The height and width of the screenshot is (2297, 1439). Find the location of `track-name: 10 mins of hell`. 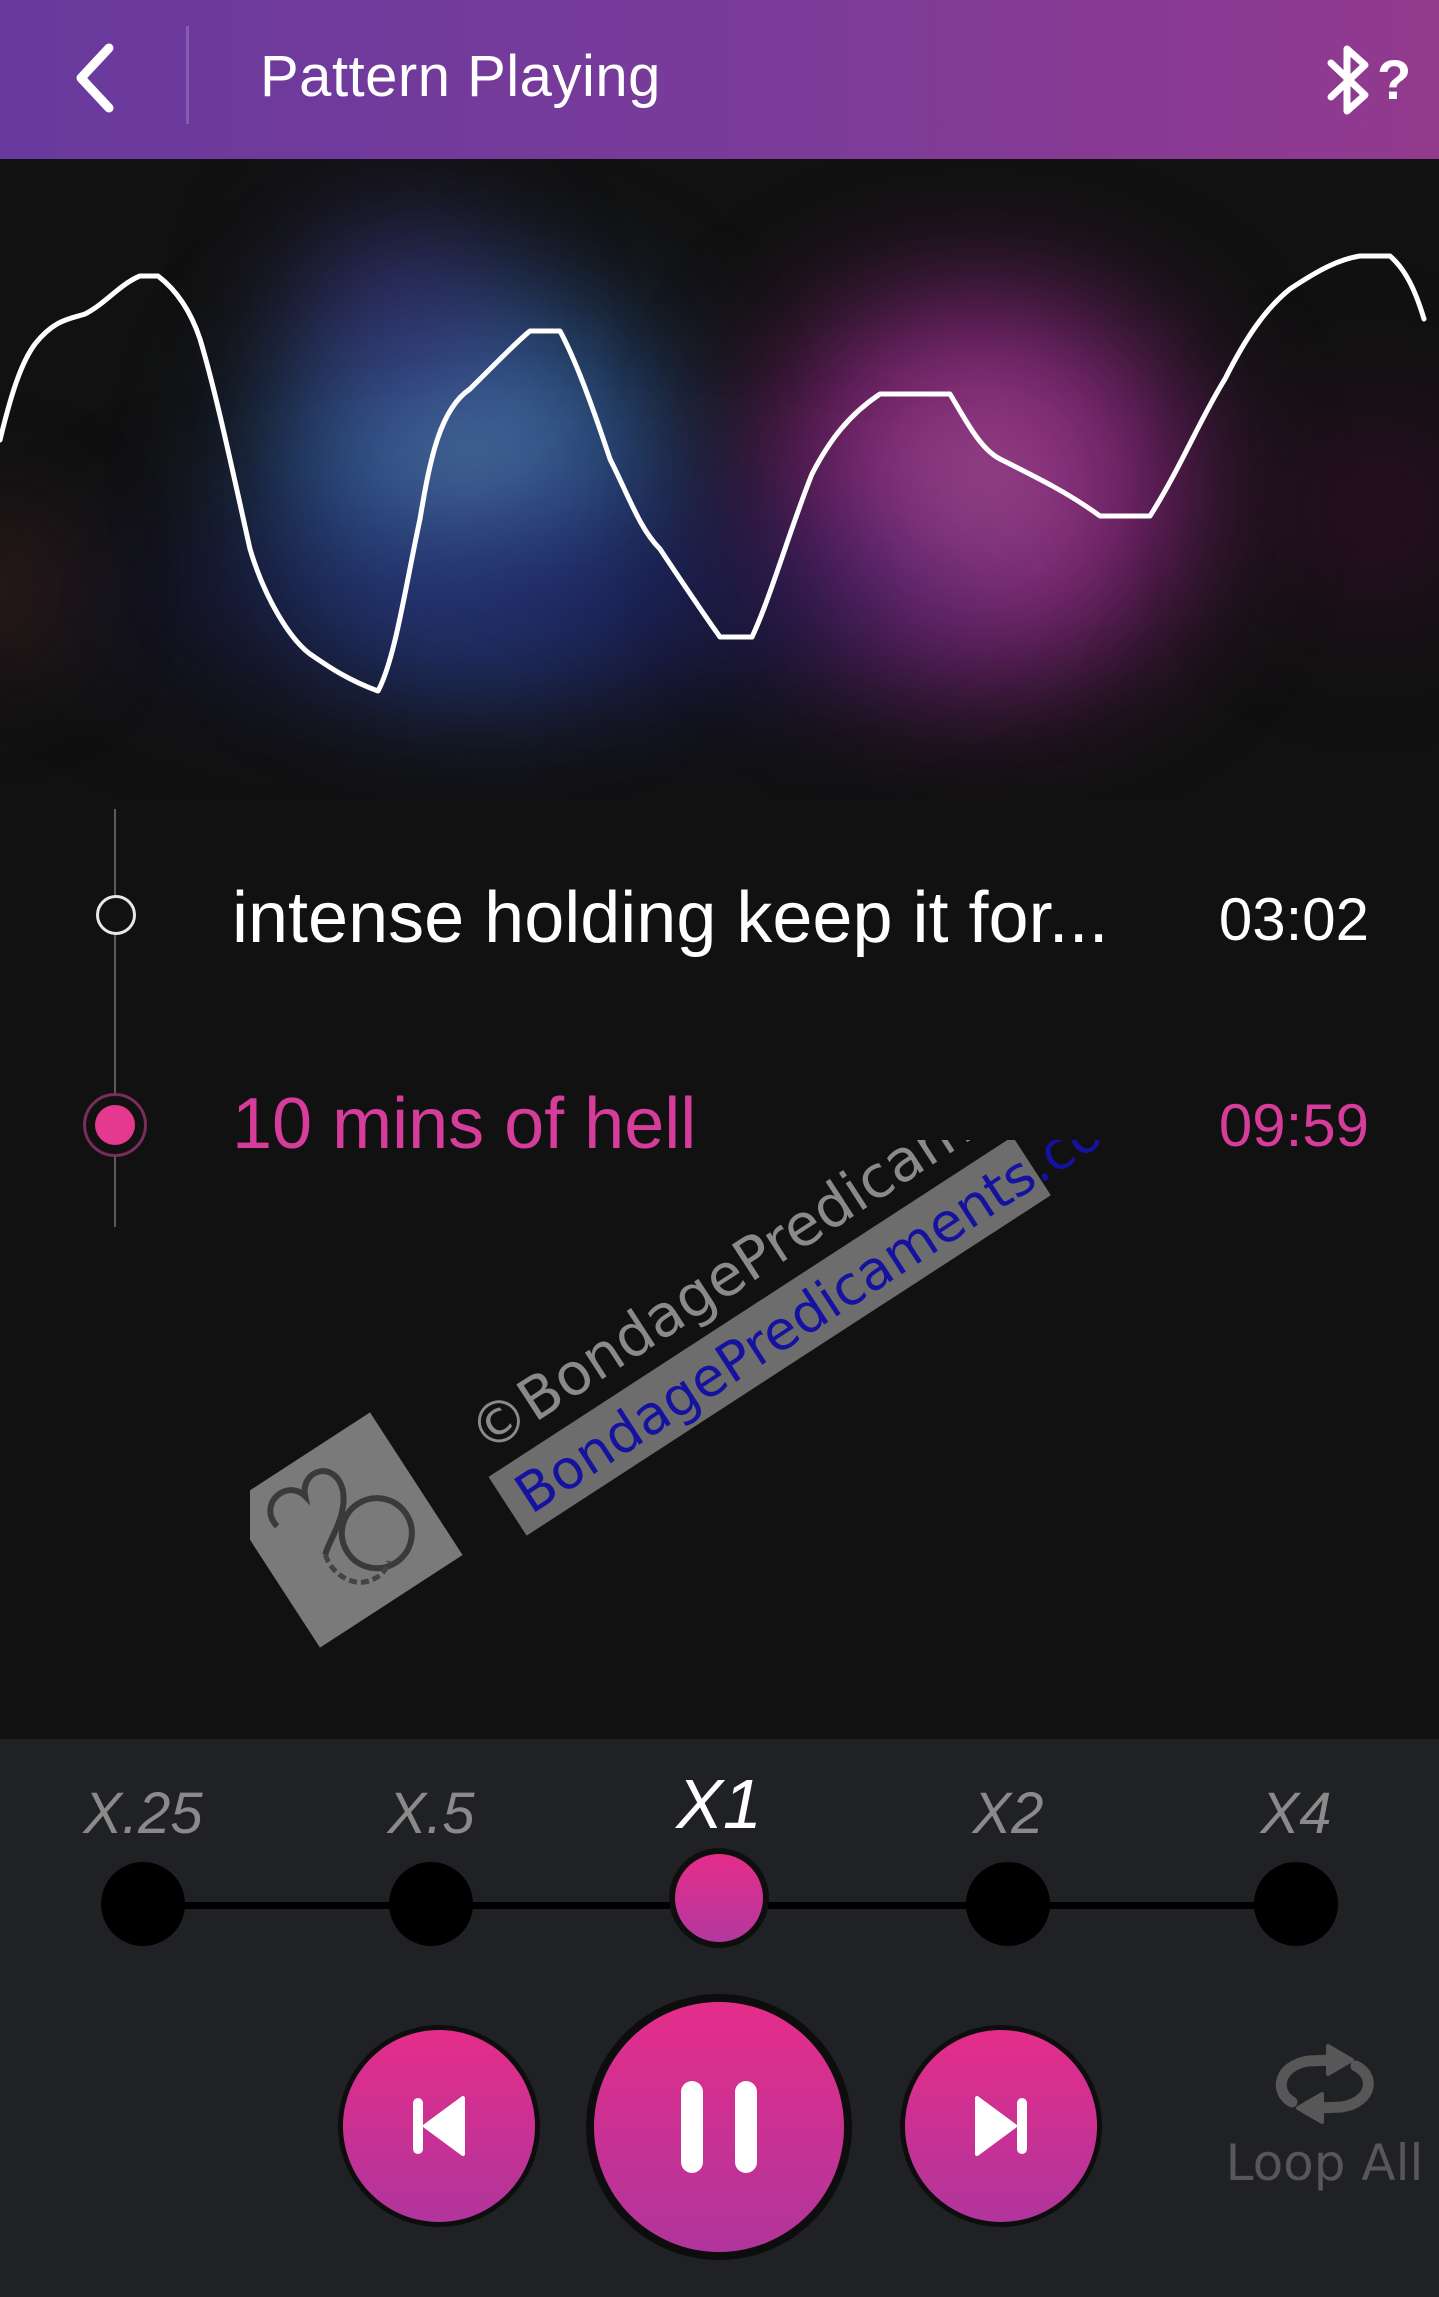

track-name: 10 mins of hell is located at coordinates (464, 1124).